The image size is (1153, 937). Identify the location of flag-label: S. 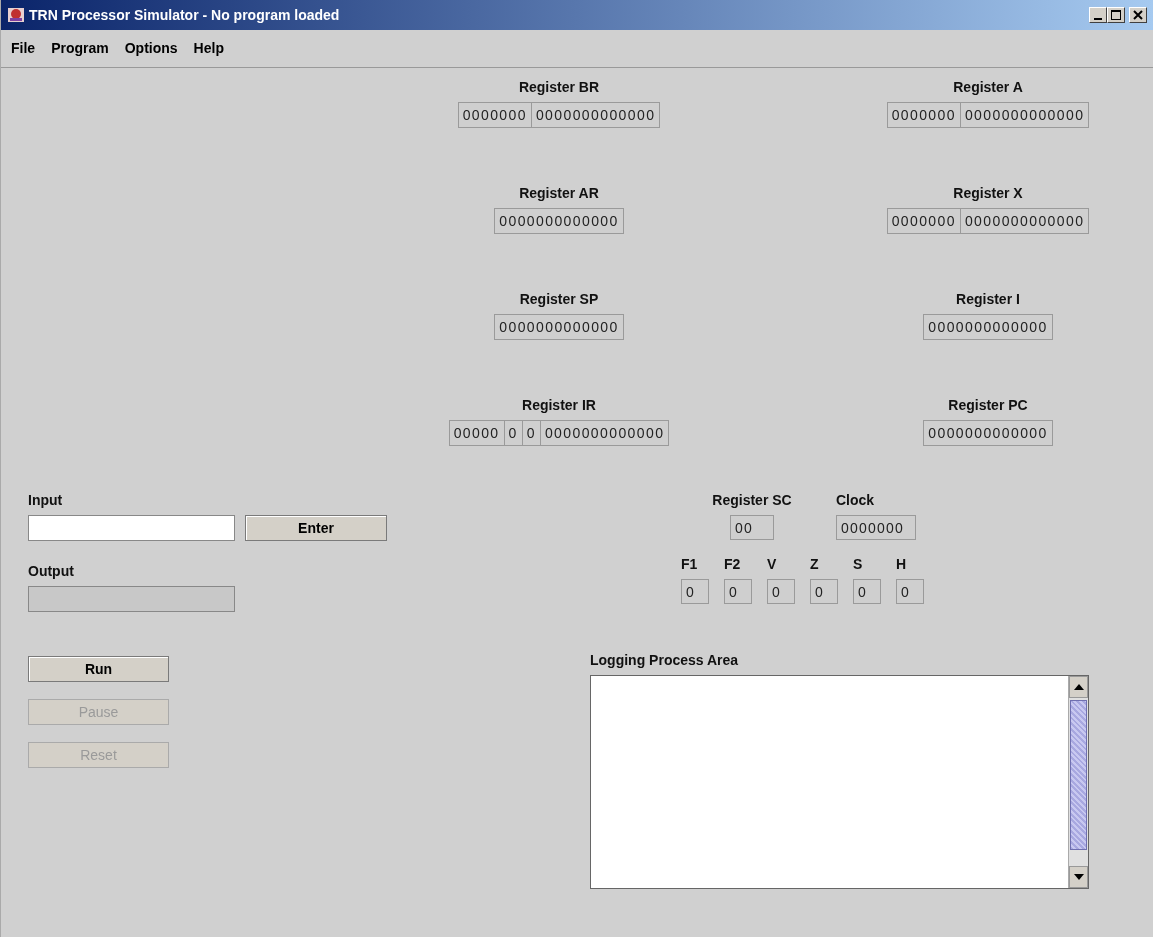
(858, 564).